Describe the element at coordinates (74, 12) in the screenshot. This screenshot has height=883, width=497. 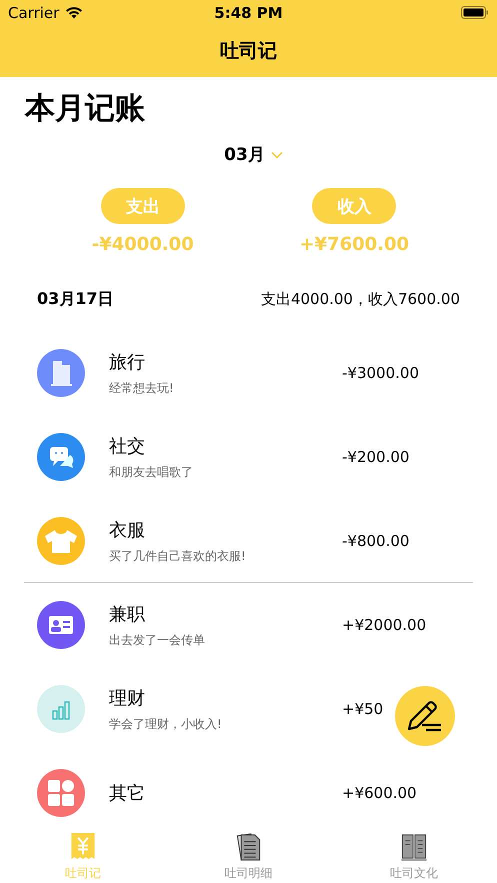
I see `wifi-icon` at that location.